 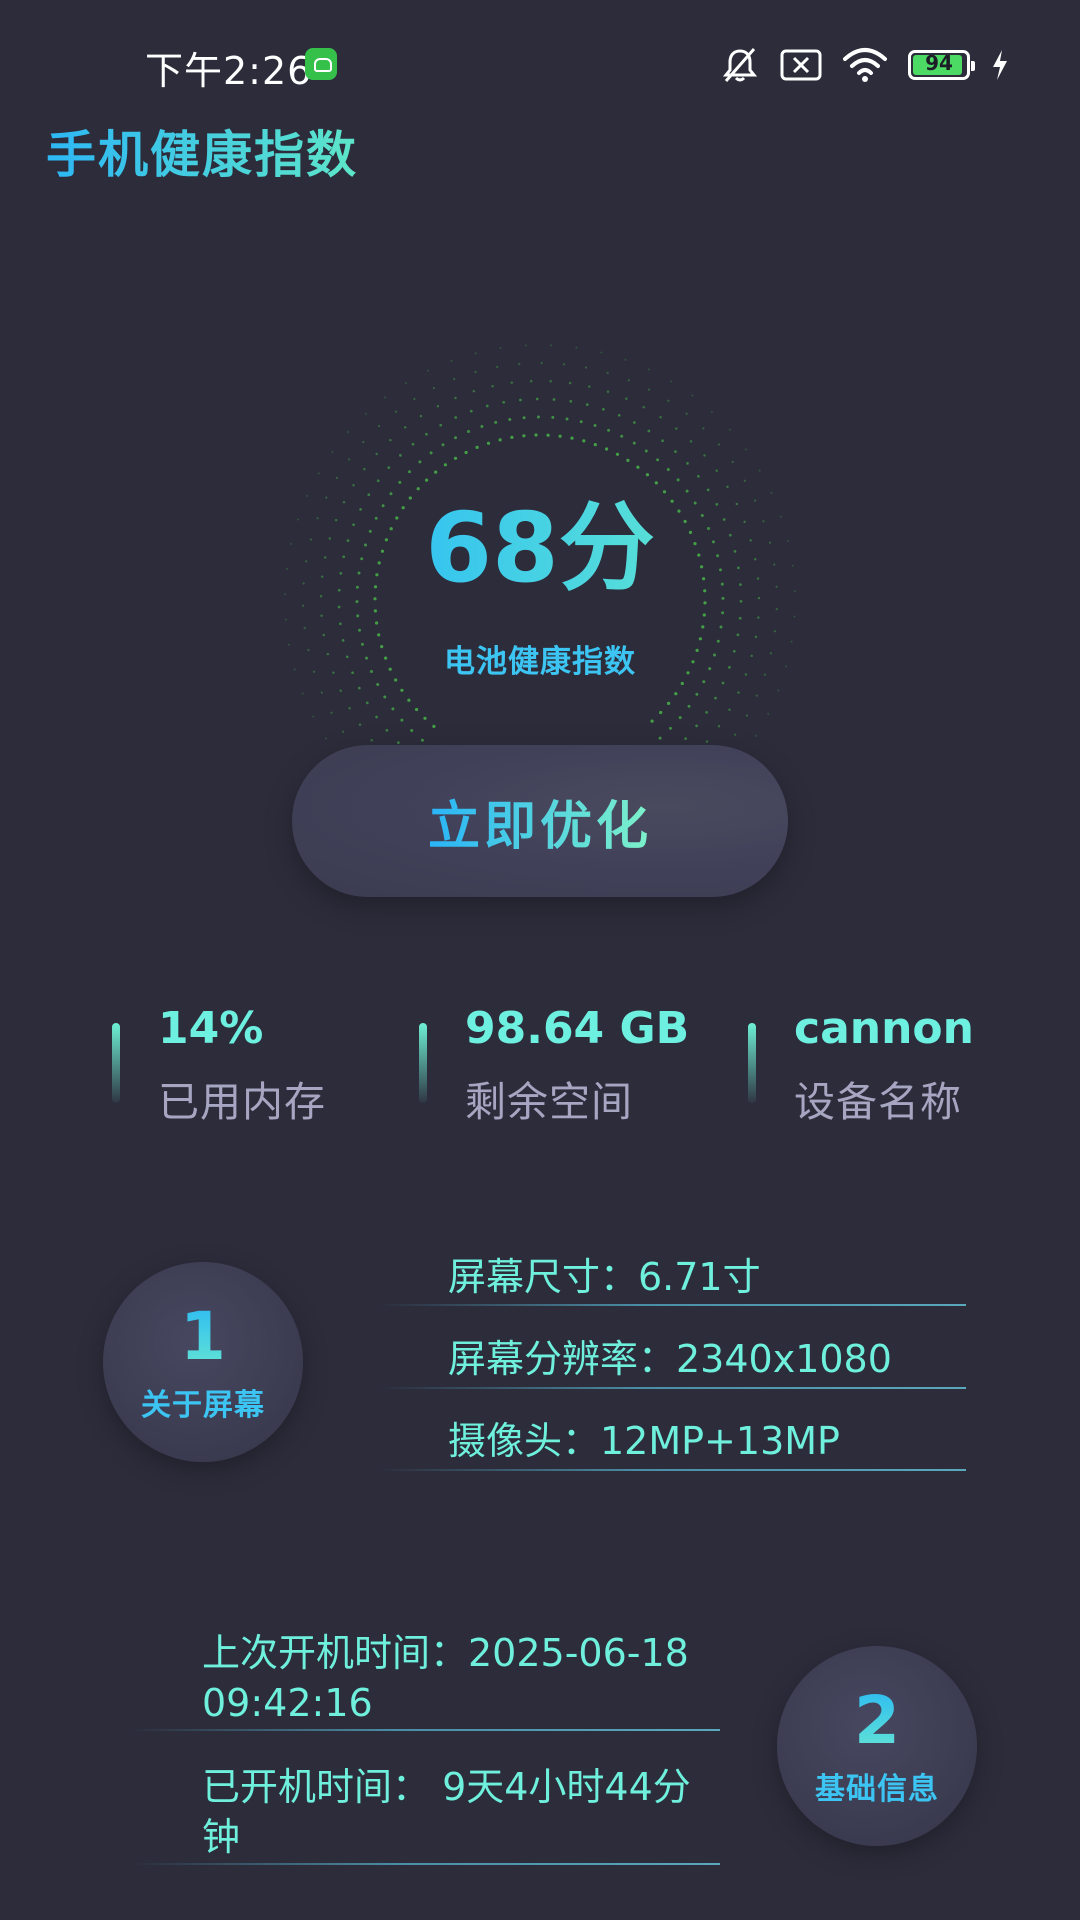 I want to click on optimize-button: 立即优化, so click(x=540, y=821).